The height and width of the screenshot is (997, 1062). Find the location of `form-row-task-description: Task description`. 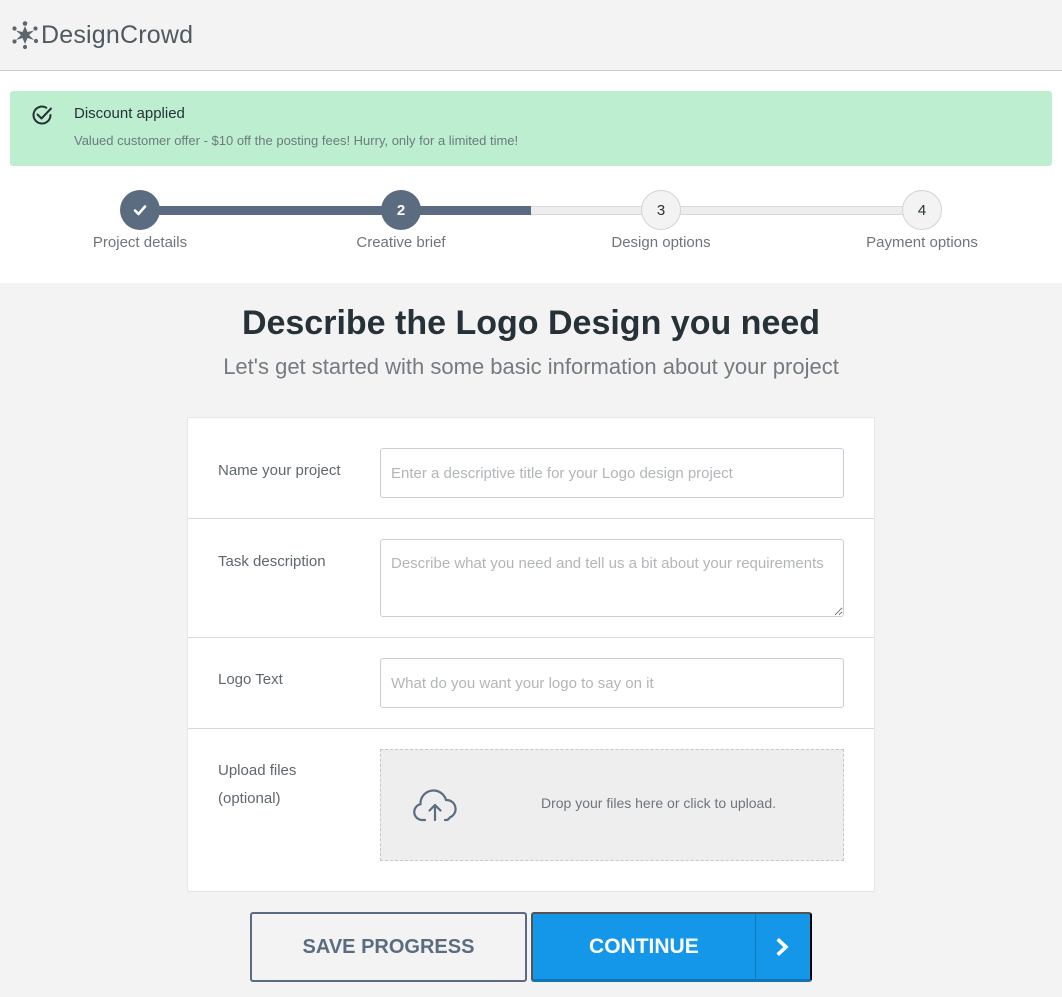

form-row-task-description: Task description is located at coordinates (531, 578).